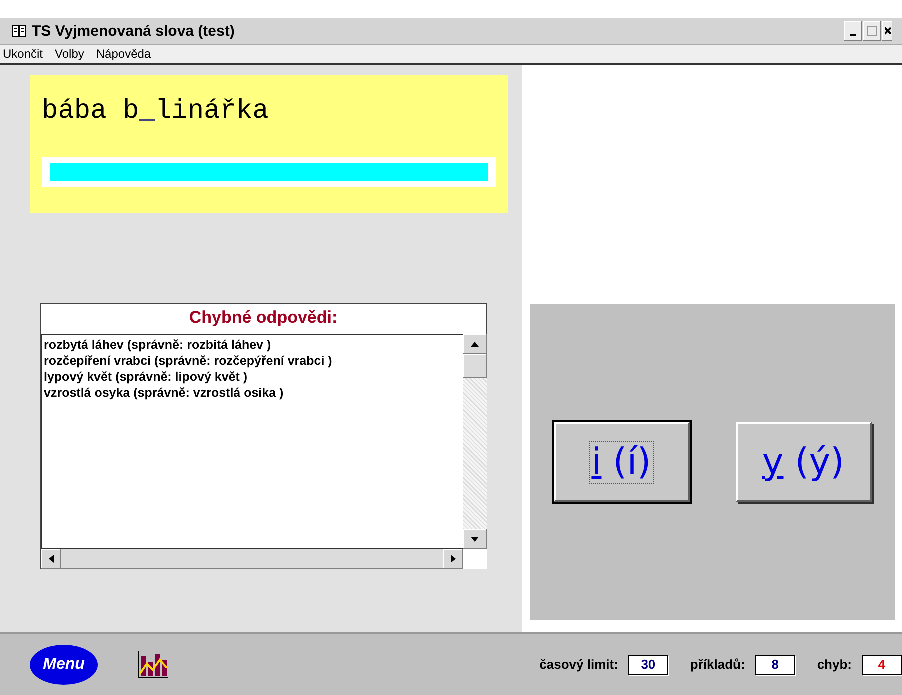 The width and height of the screenshot is (902, 695). I want to click on close-icon, so click(887, 31).